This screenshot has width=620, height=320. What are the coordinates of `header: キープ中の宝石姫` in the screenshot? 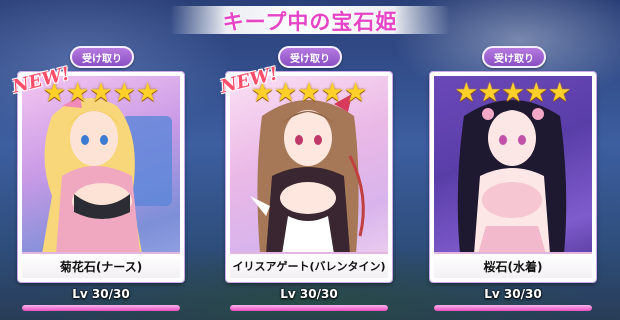 It's located at (310, 21).